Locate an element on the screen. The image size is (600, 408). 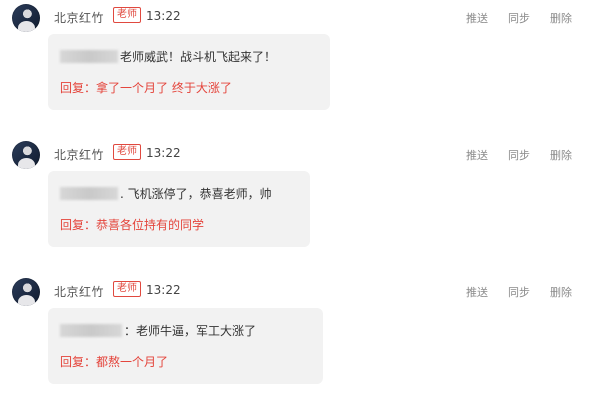
comment-line: 老师威武！战斗机飞起来了！ is located at coordinates (168, 56).